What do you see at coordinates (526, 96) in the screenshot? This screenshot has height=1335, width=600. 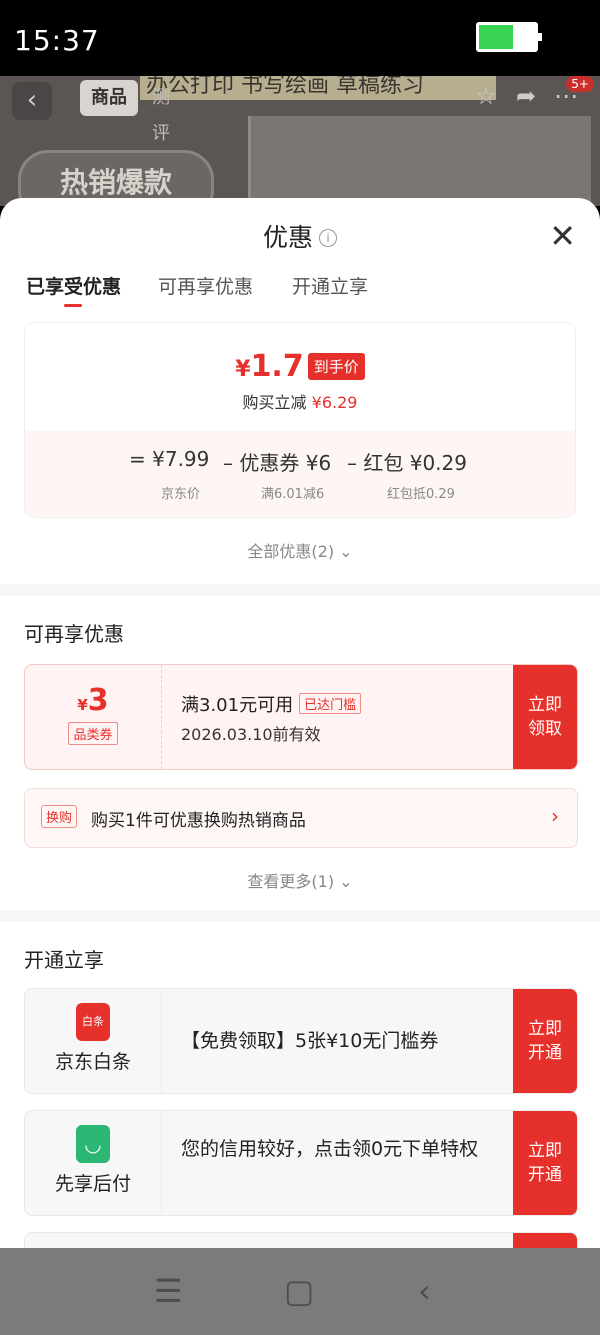 I see `share-icon: ➦` at bounding box center [526, 96].